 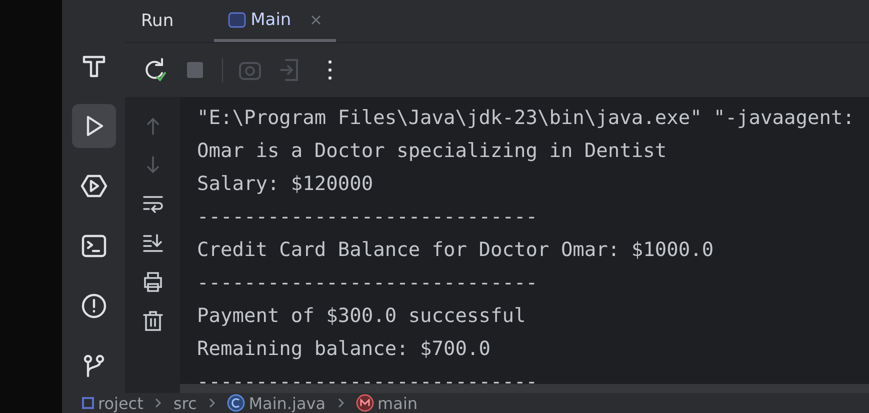 I want to click on method-icon, so click(x=365, y=403).